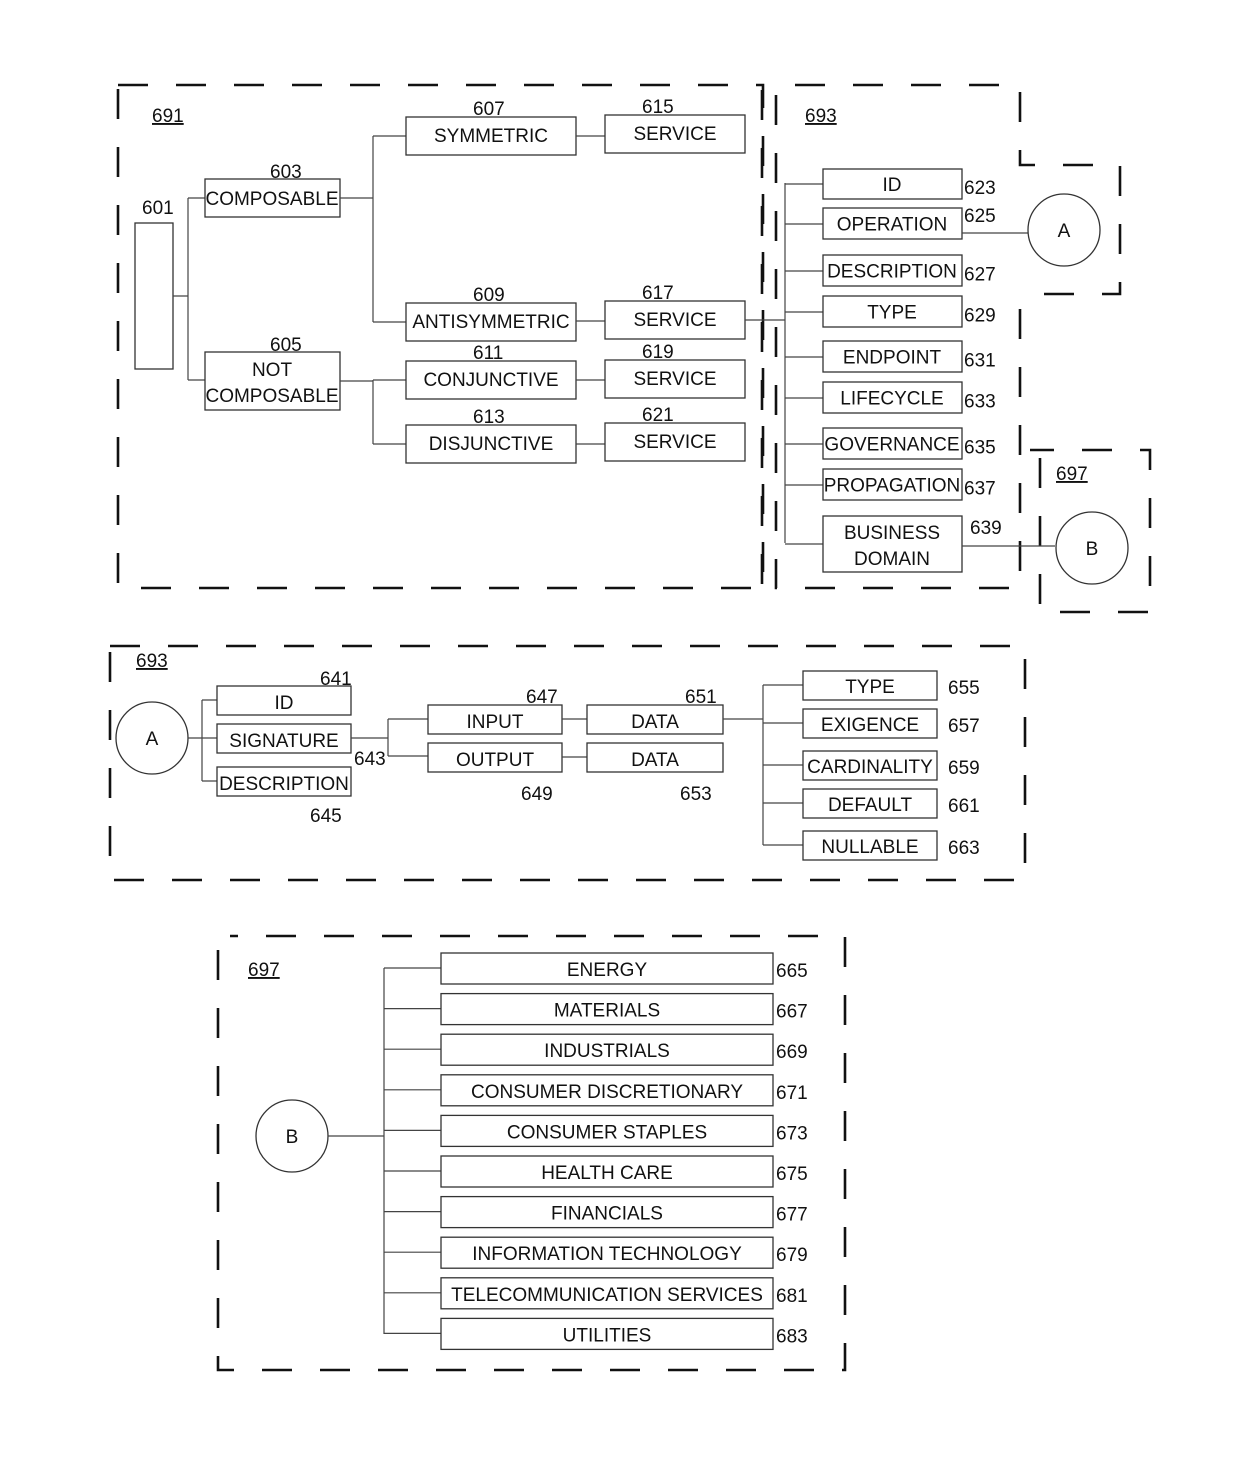  What do you see at coordinates (607, 1295) in the screenshot?
I see `domain-label: TELECOMMUNICATION SERVICES` at bounding box center [607, 1295].